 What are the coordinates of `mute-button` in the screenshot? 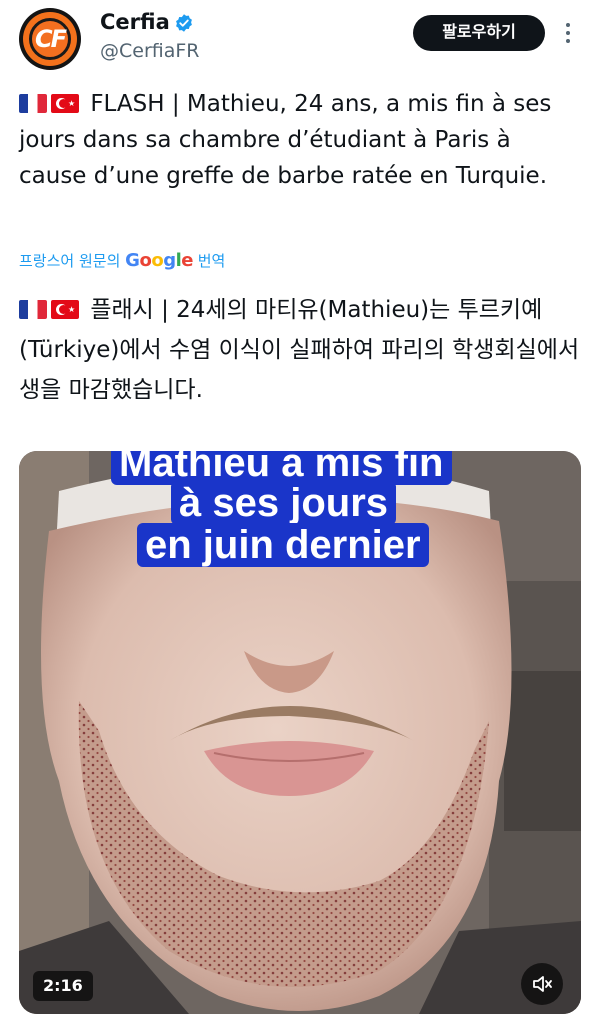 It's located at (542, 984).